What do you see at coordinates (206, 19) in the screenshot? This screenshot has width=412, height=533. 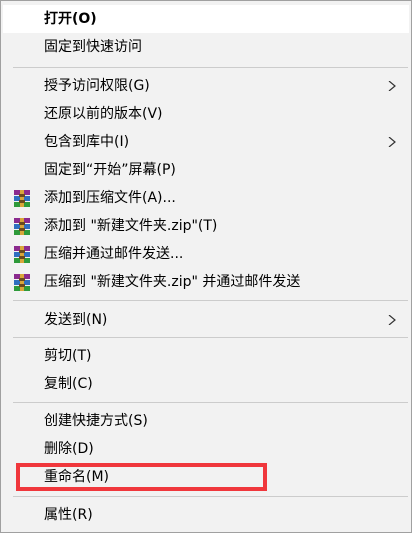 I see `menu-item-open: 打开(O)` at bounding box center [206, 19].